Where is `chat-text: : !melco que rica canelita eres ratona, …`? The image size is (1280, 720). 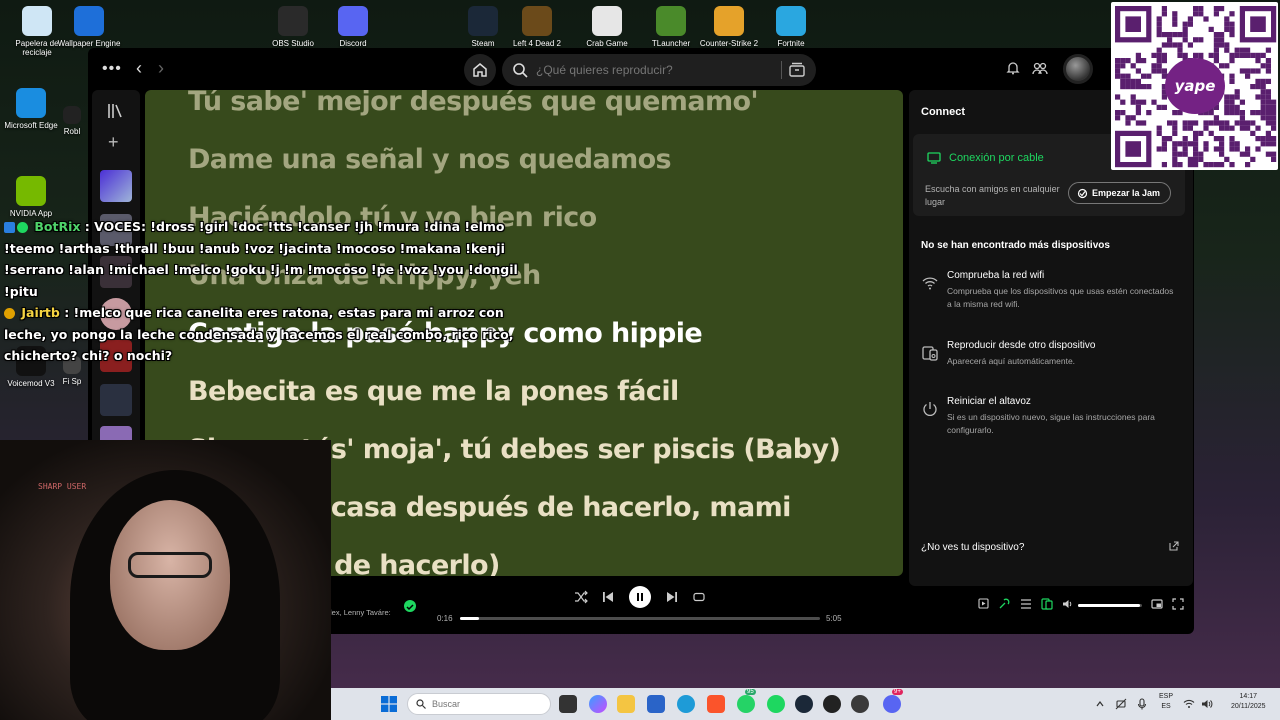
chat-text: : !melco que rica canelita eres ratona, … is located at coordinates (259, 334).